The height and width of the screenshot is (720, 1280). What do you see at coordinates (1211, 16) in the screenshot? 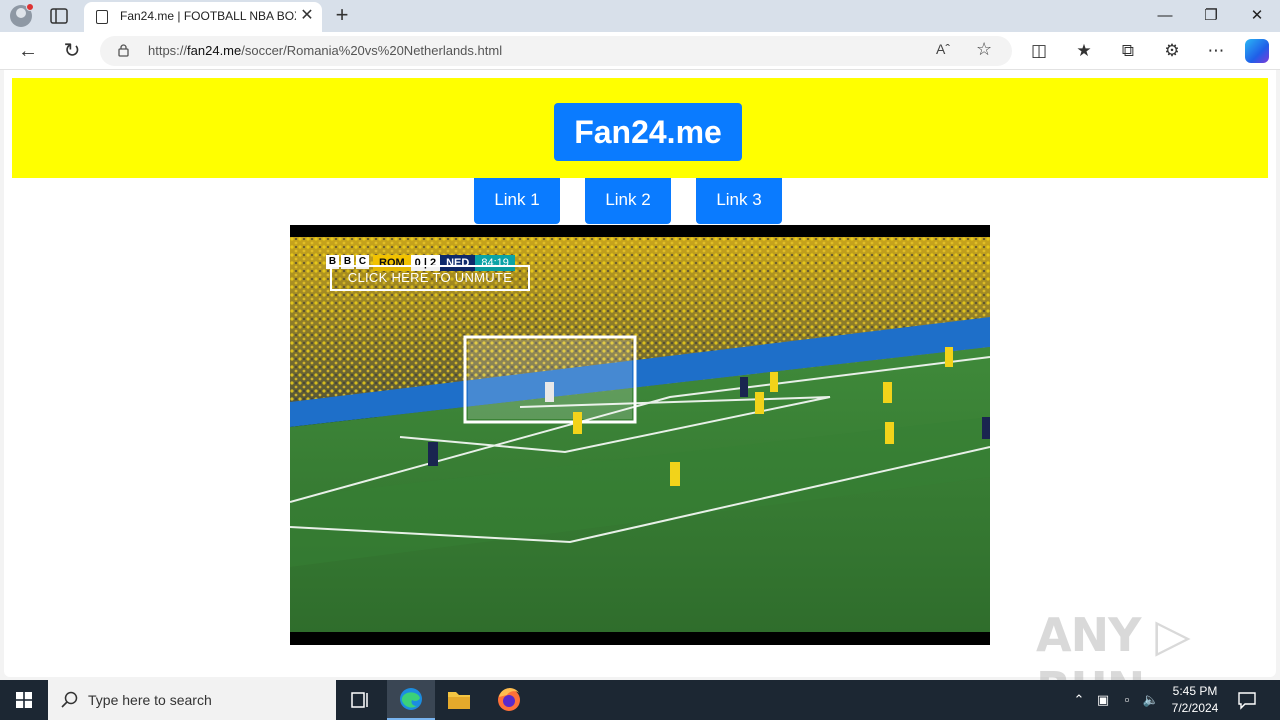
I see `maximize-button: ❐` at bounding box center [1211, 16].